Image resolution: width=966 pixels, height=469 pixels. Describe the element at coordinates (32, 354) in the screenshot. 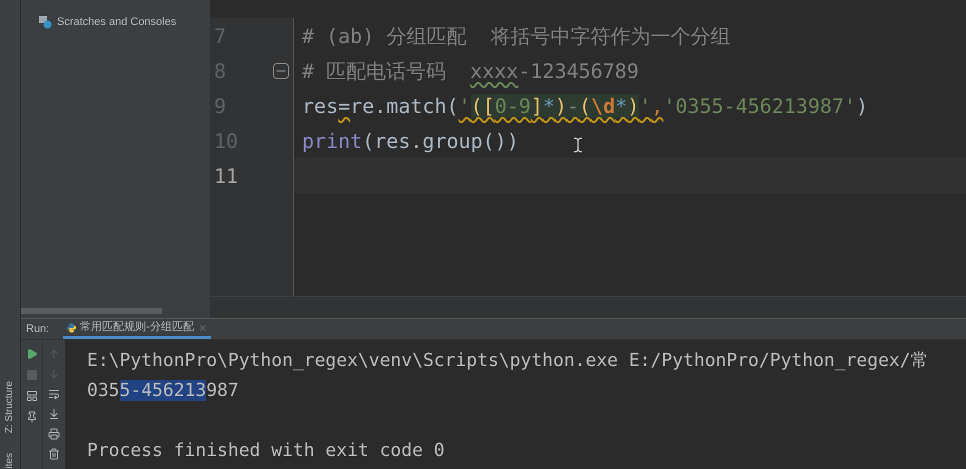

I see `run-icon` at that location.